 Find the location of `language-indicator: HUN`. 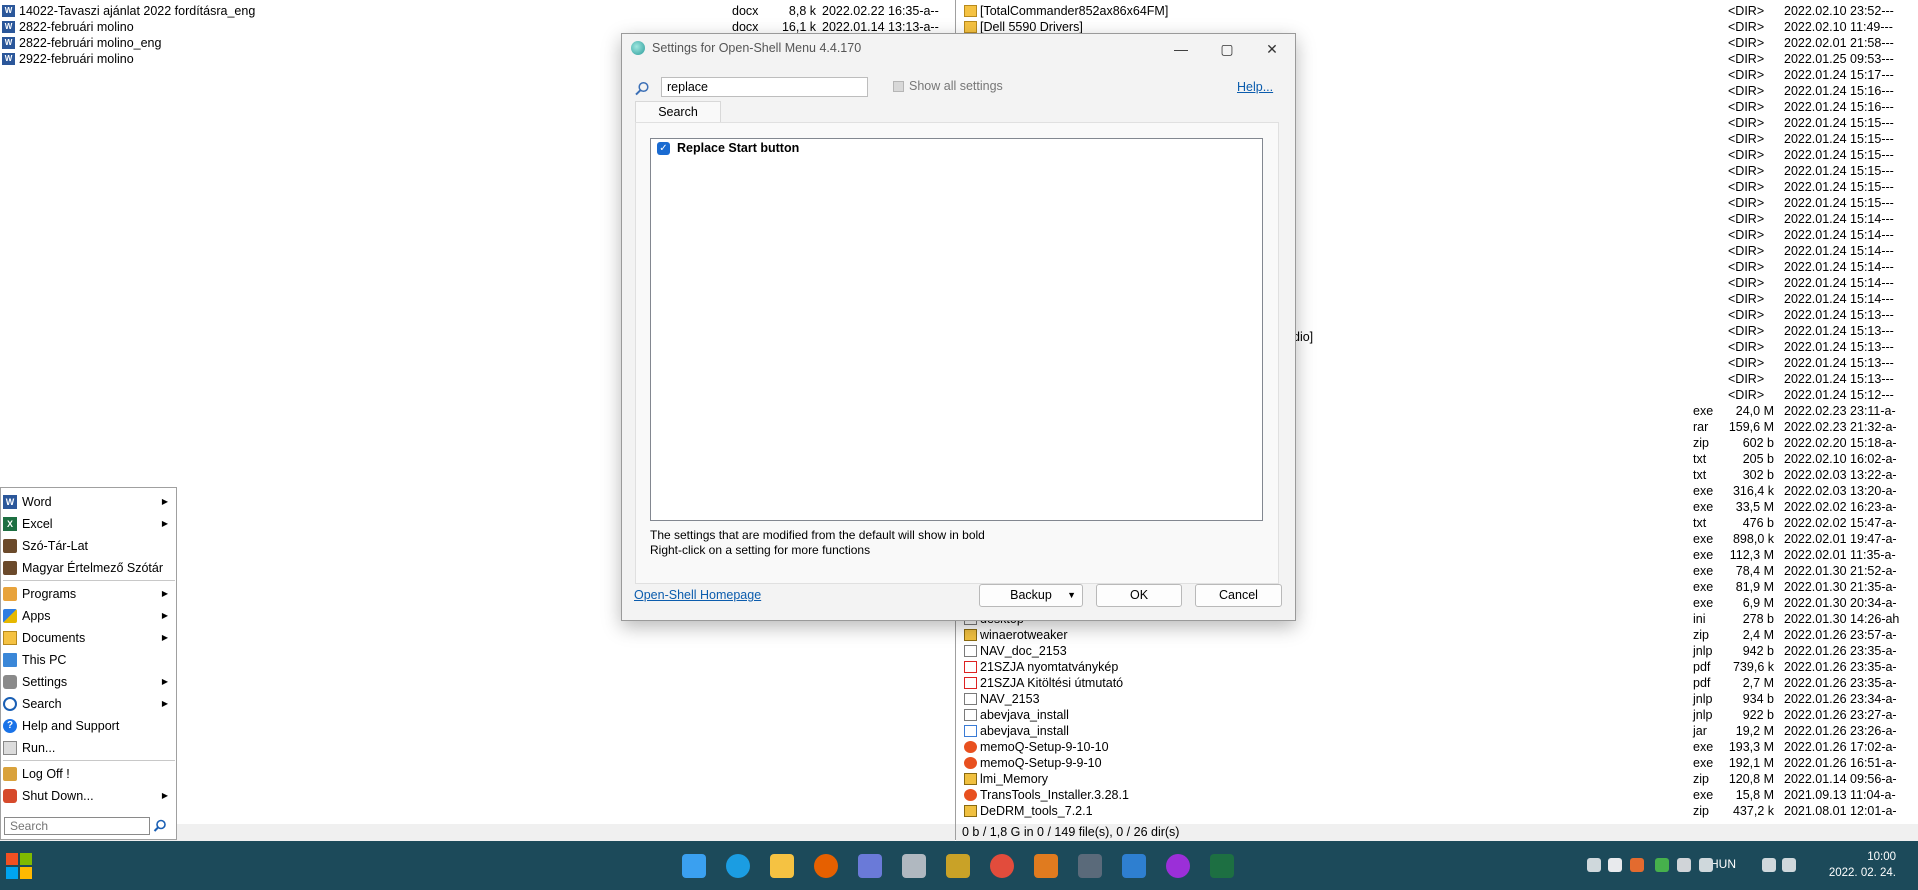

language-indicator: HUN is located at coordinates (1723, 864).